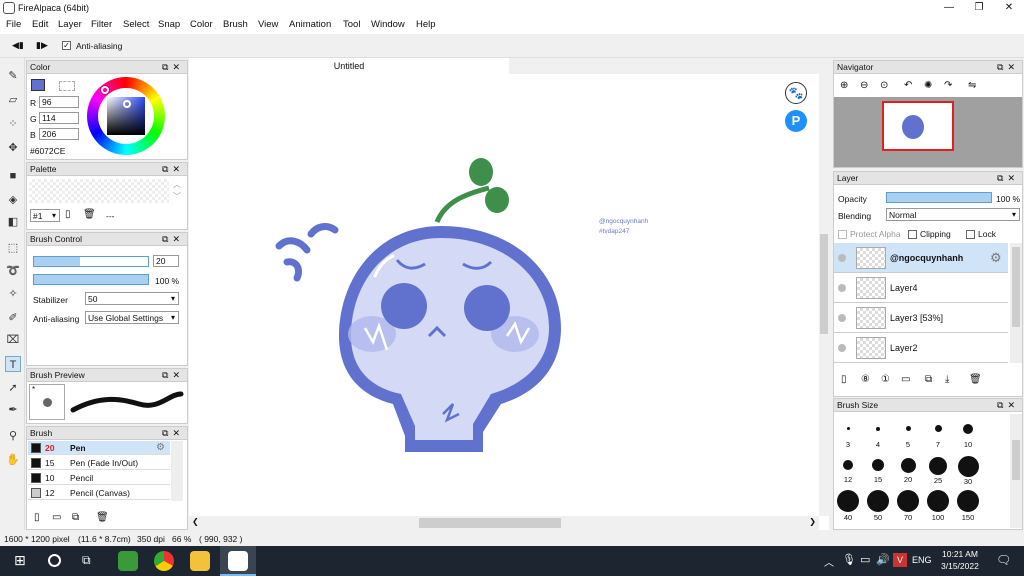  Describe the element at coordinates (13, 222) in the screenshot. I see `gradient-tool-icon: ◧` at that location.